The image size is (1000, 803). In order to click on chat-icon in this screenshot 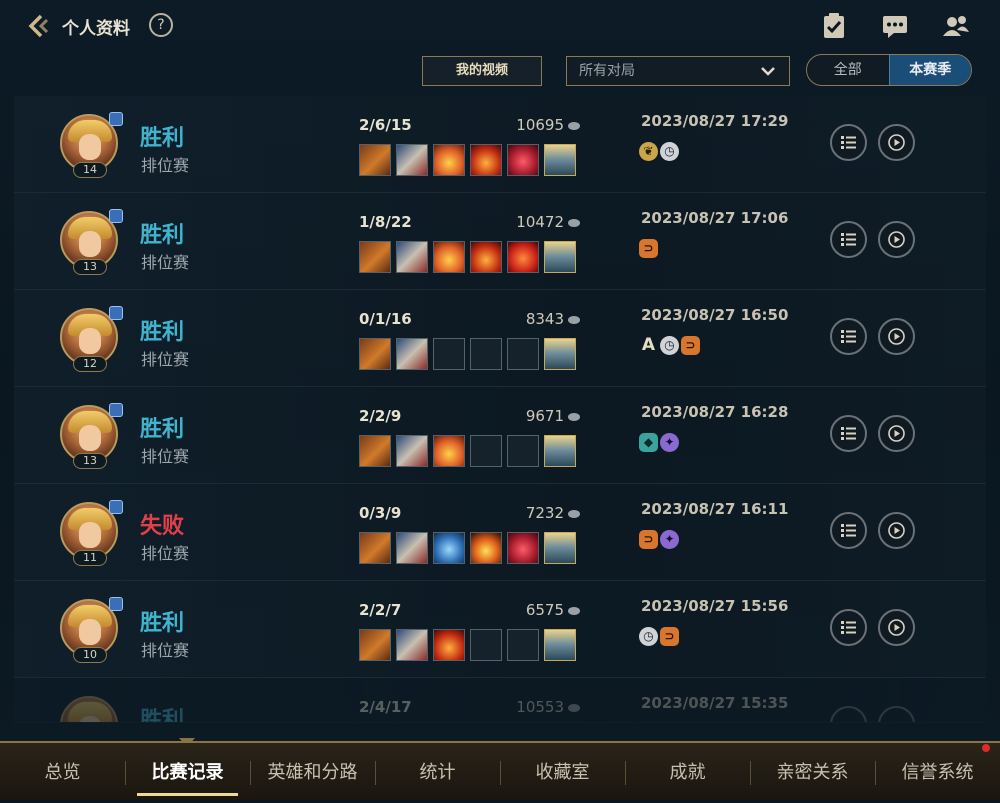, I will do `click(895, 26)`.